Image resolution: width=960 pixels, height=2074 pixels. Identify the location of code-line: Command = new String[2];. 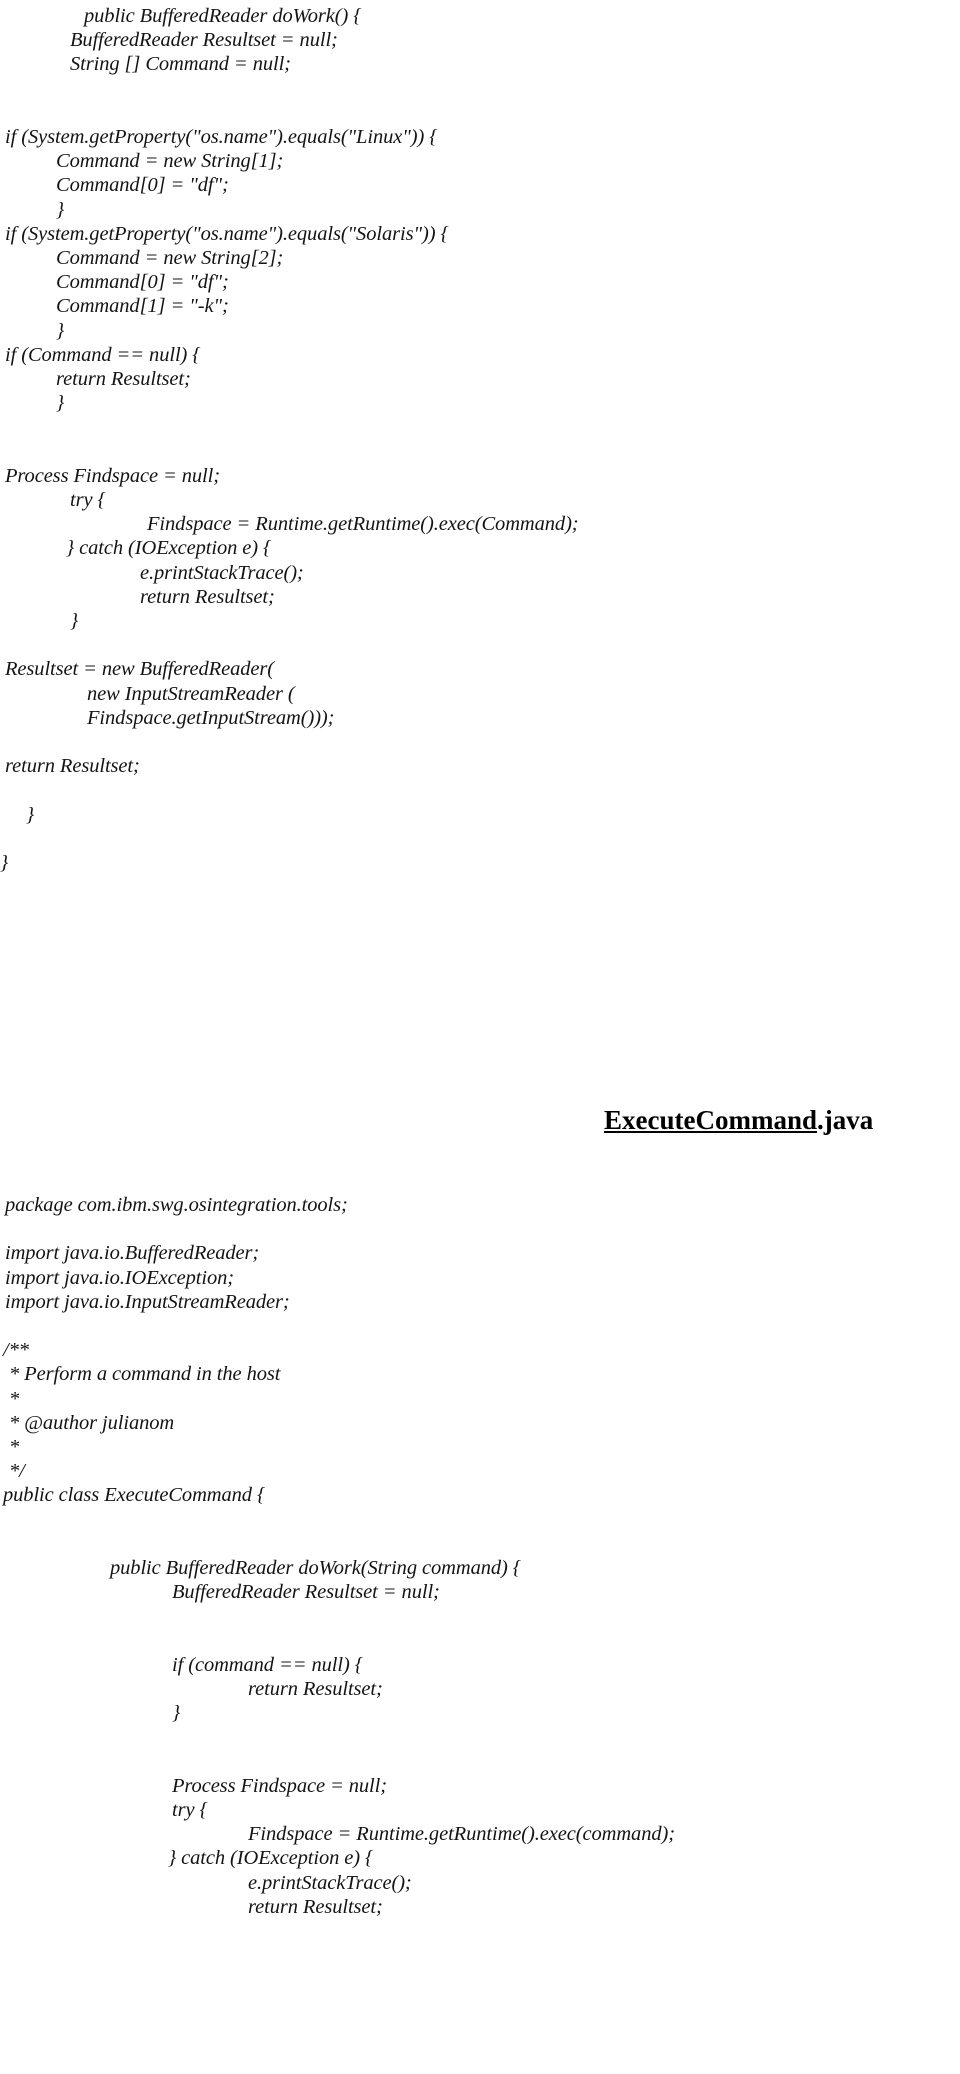
(170, 258).